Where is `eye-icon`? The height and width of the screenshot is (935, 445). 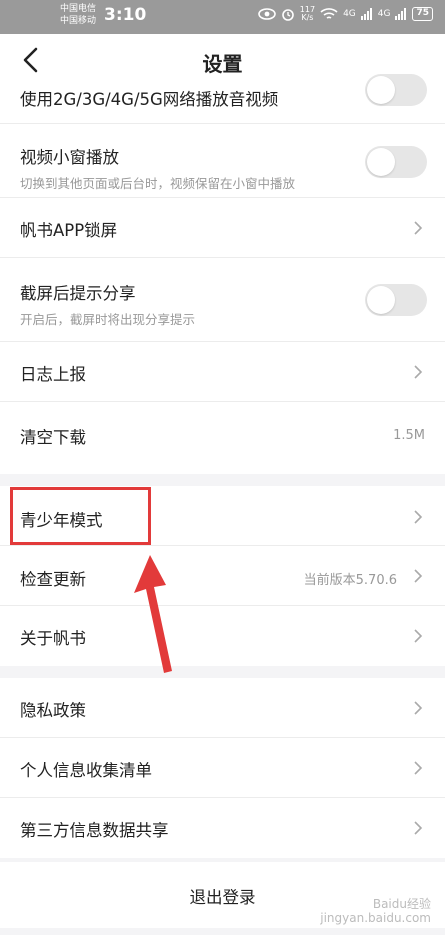 eye-icon is located at coordinates (266, 14).